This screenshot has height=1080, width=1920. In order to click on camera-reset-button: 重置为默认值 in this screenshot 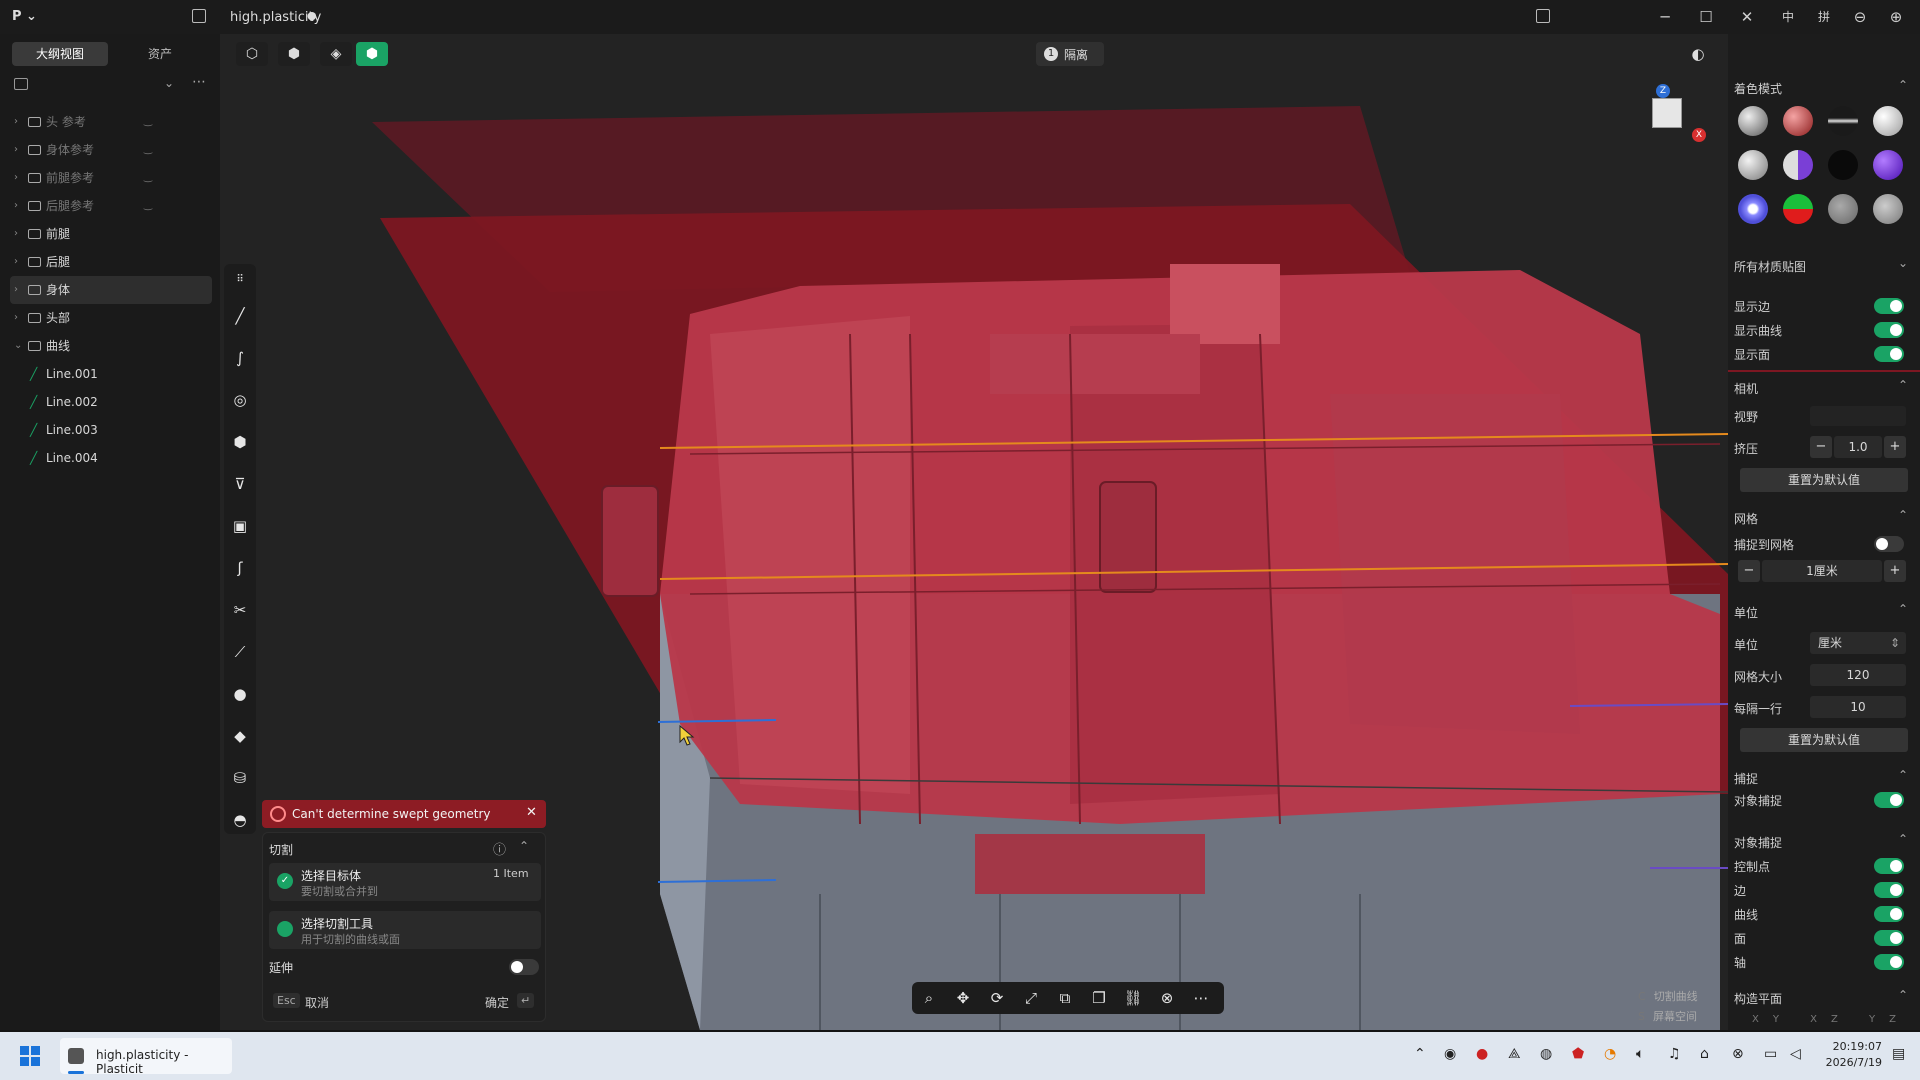, I will do `click(1824, 480)`.